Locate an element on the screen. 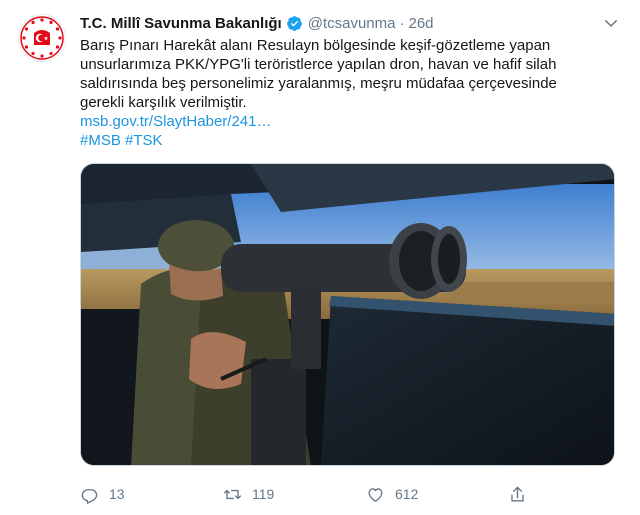 The width and height of the screenshot is (640, 515). tweet-text-line: gerekli karşılık verilmiştir. is located at coordinates (163, 102).